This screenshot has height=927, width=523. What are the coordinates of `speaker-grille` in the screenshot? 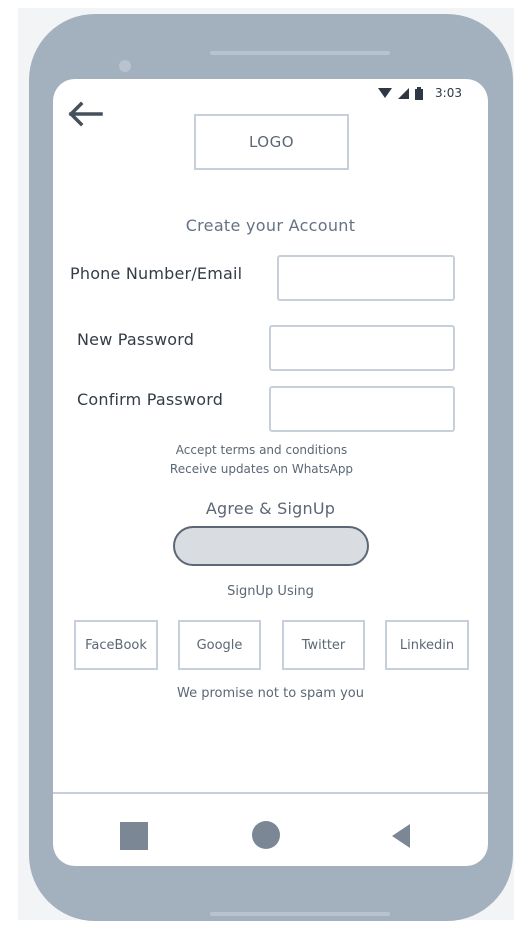 It's located at (300, 53).